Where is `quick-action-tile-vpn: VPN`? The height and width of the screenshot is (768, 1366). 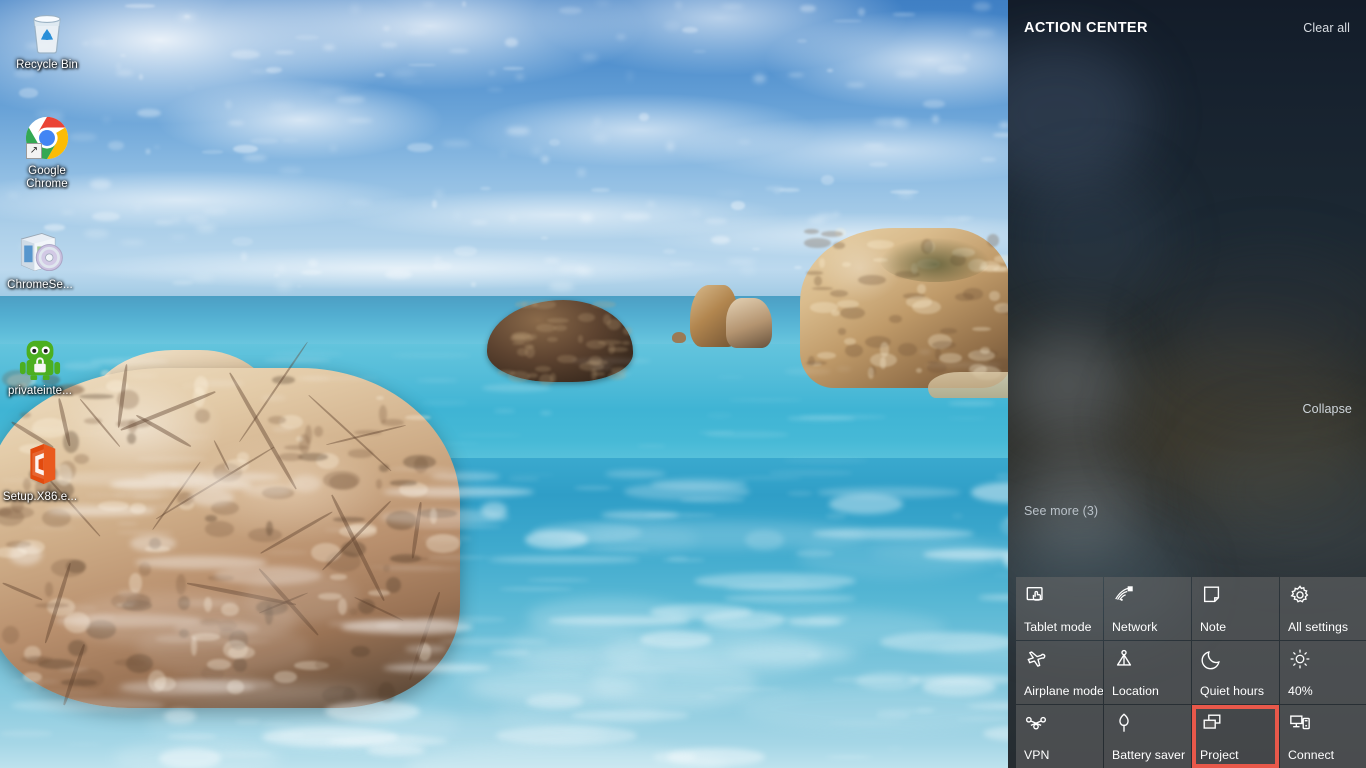
quick-action-tile-vpn: VPN is located at coordinates (1059, 736).